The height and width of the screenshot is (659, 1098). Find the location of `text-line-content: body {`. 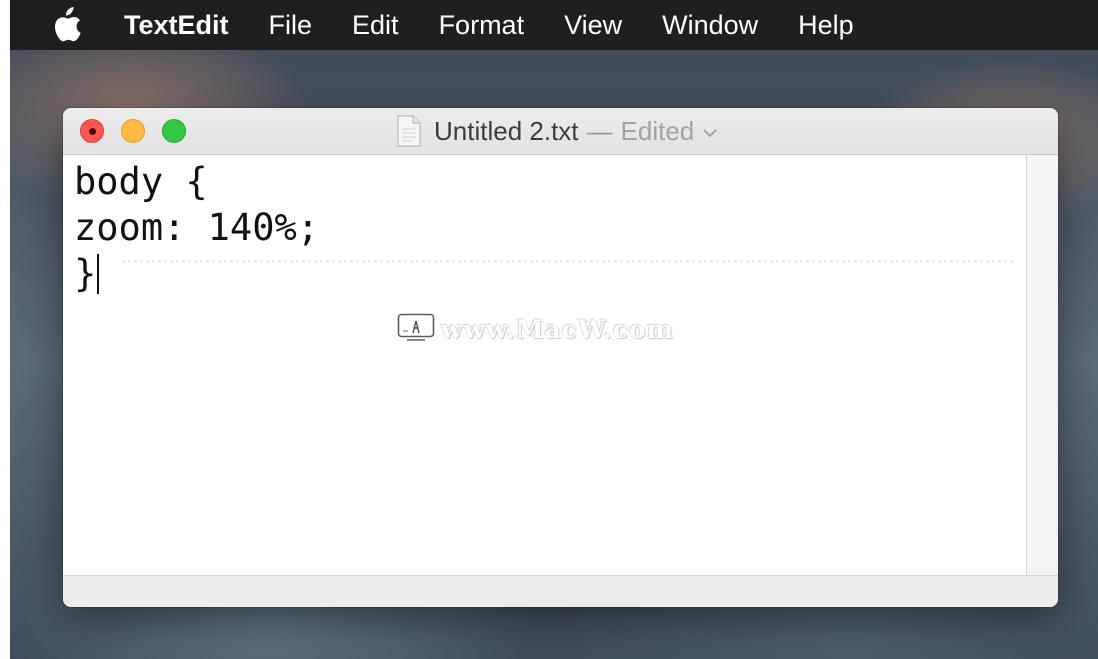

text-line-content: body { is located at coordinates (141, 181).